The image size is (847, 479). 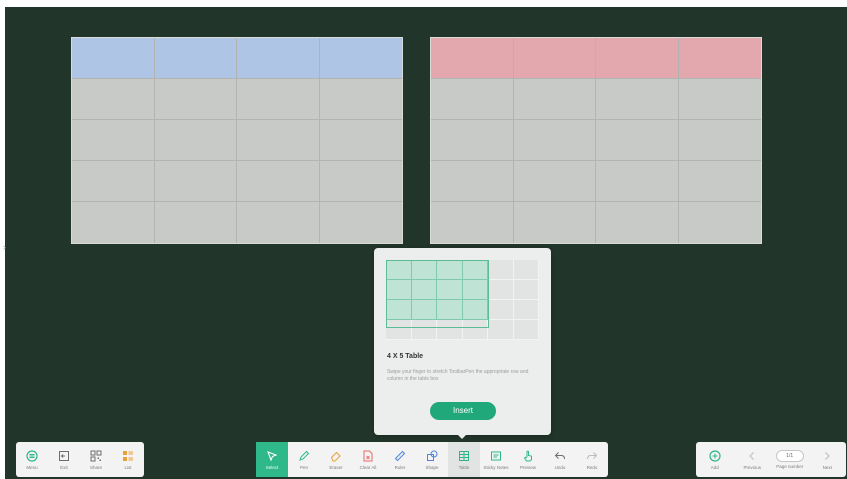 What do you see at coordinates (753, 459) in the screenshot?
I see `previous-page-button: Previous` at bounding box center [753, 459].